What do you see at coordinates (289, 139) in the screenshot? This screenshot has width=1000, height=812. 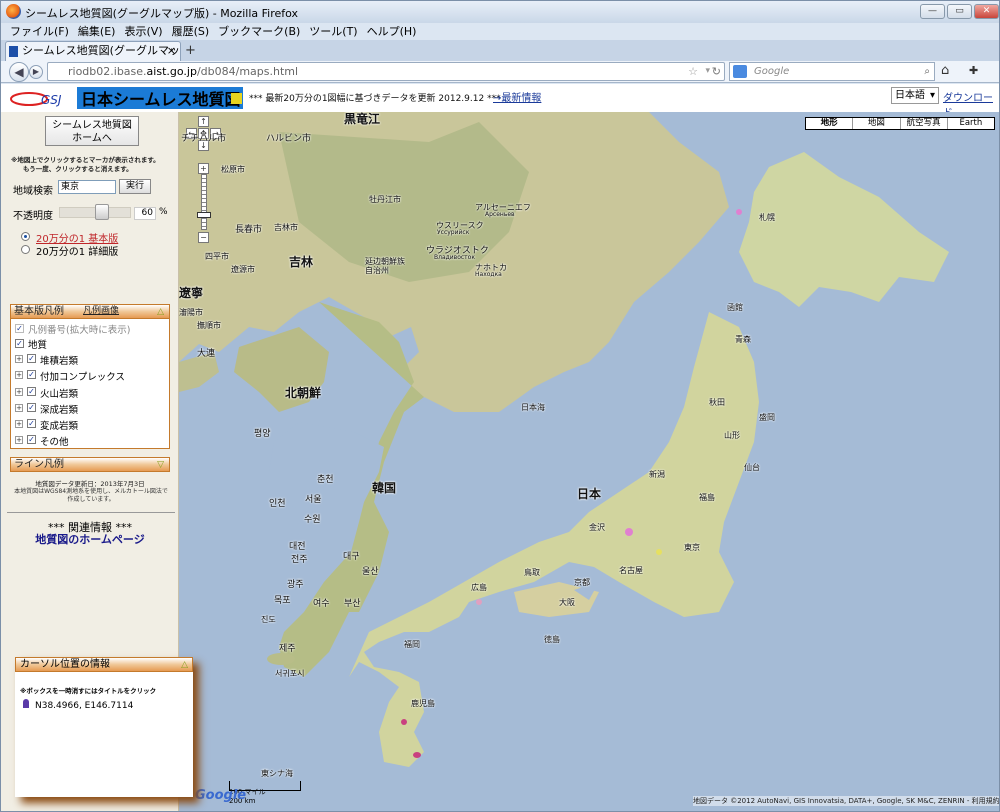 I see `label-harbin: ハルビン市` at bounding box center [289, 139].